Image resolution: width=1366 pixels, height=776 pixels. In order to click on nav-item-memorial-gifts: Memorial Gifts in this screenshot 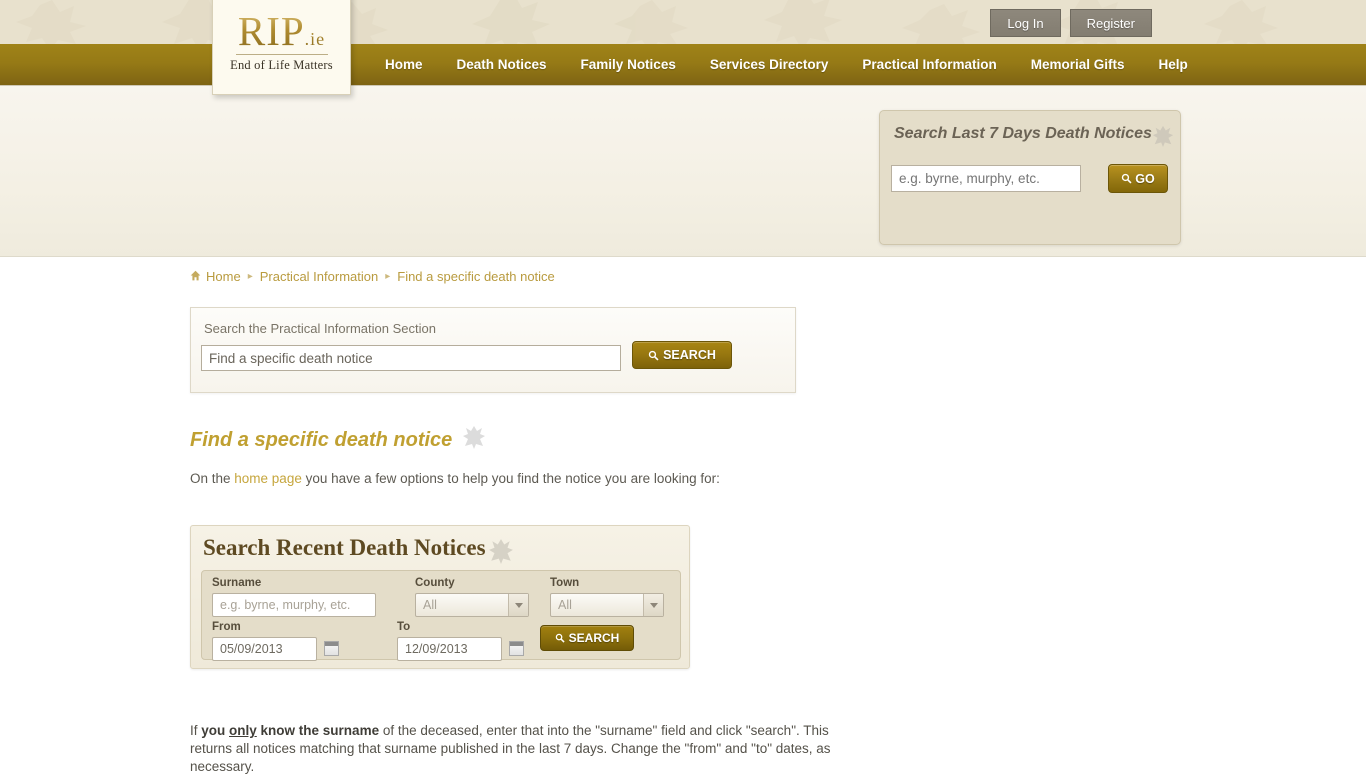, I will do `click(1078, 65)`.